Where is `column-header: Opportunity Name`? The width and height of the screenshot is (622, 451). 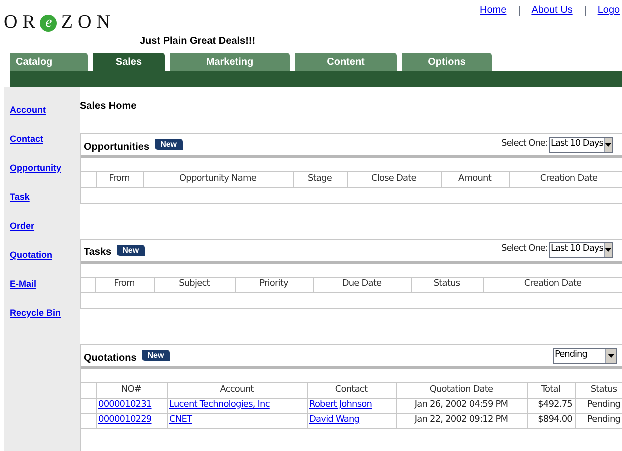 column-header: Opportunity Name is located at coordinates (218, 179).